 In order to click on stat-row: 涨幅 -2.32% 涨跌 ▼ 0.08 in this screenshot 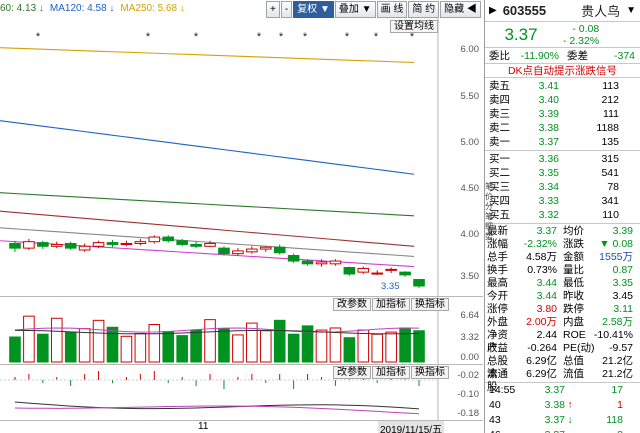, I will do `click(562, 244)`.